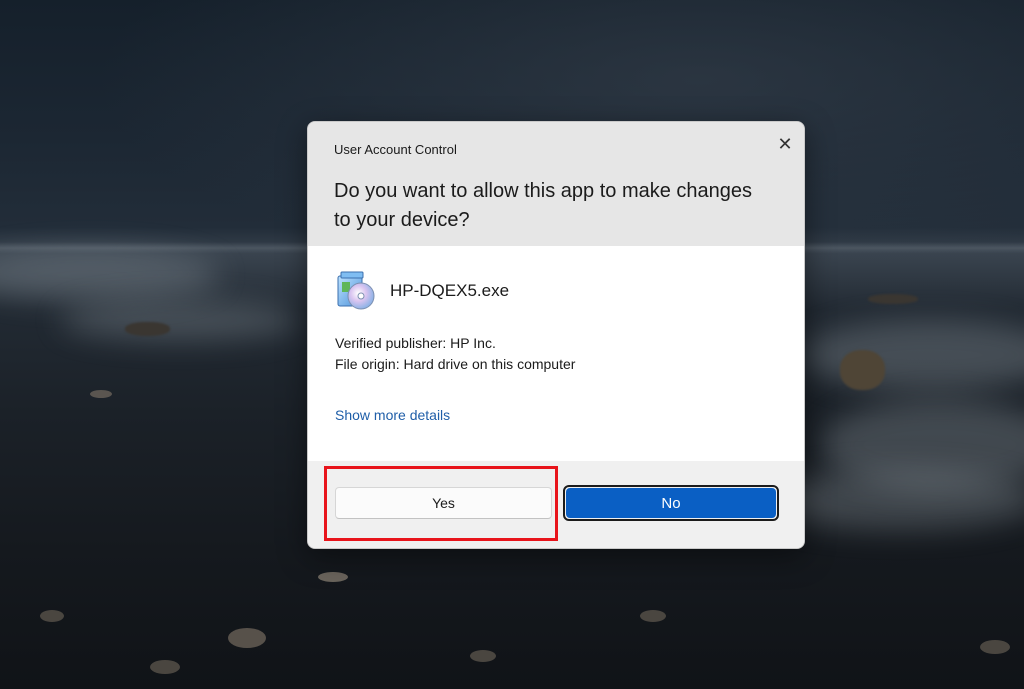  Describe the element at coordinates (556, 504) in the screenshot. I see `dialog-footer: Yes No` at that location.